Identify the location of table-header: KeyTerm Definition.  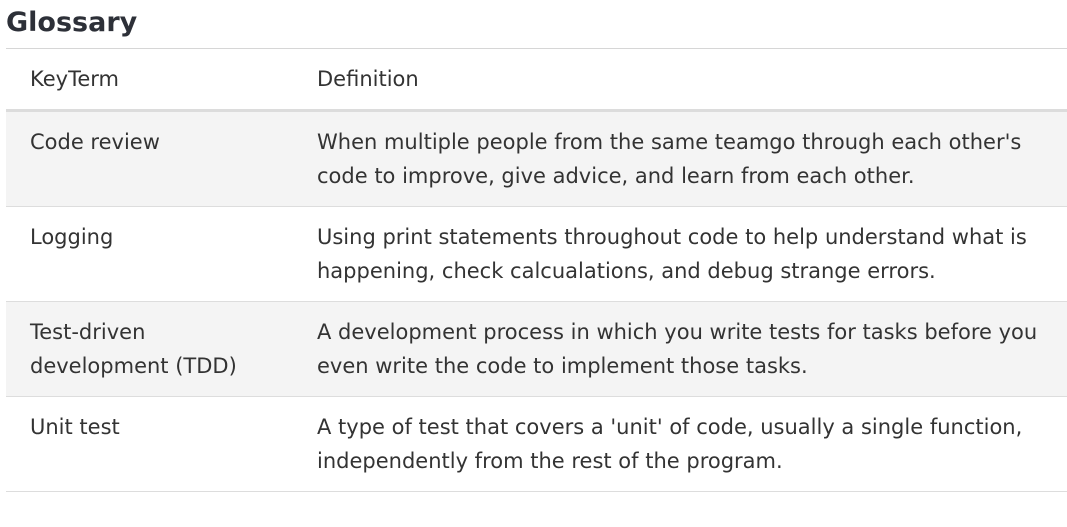
(536, 80).